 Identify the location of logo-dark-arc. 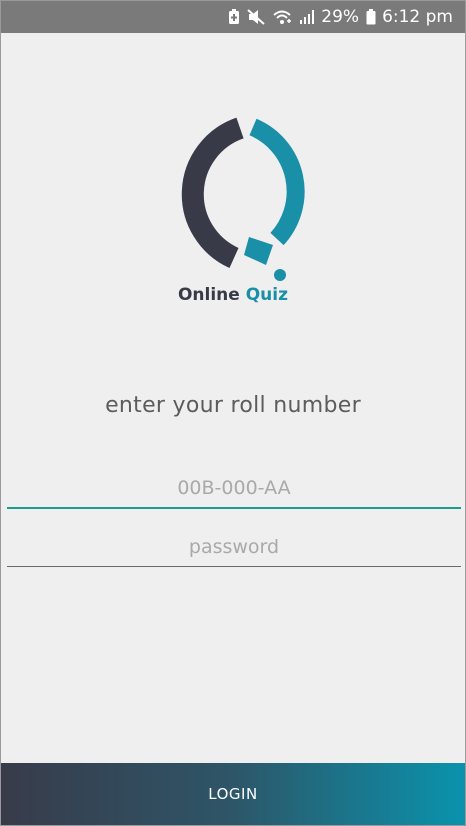
(212, 193).